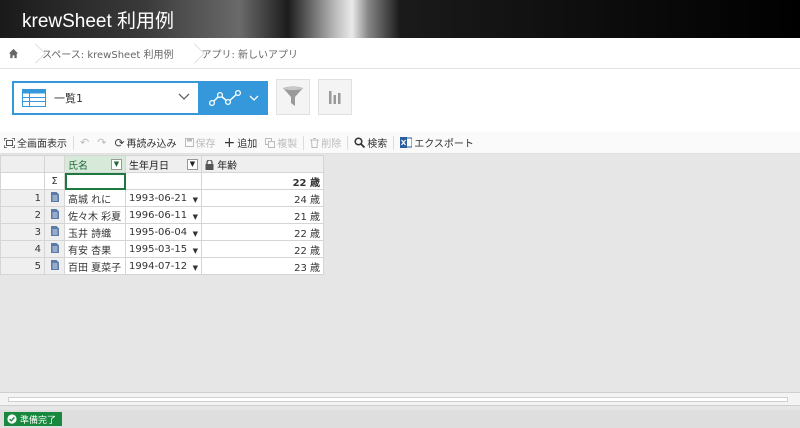 The image size is (800, 428). What do you see at coordinates (262, 164) in the screenshot?
I see `column-header-age: 年齢` at bounding box center [262, 164].